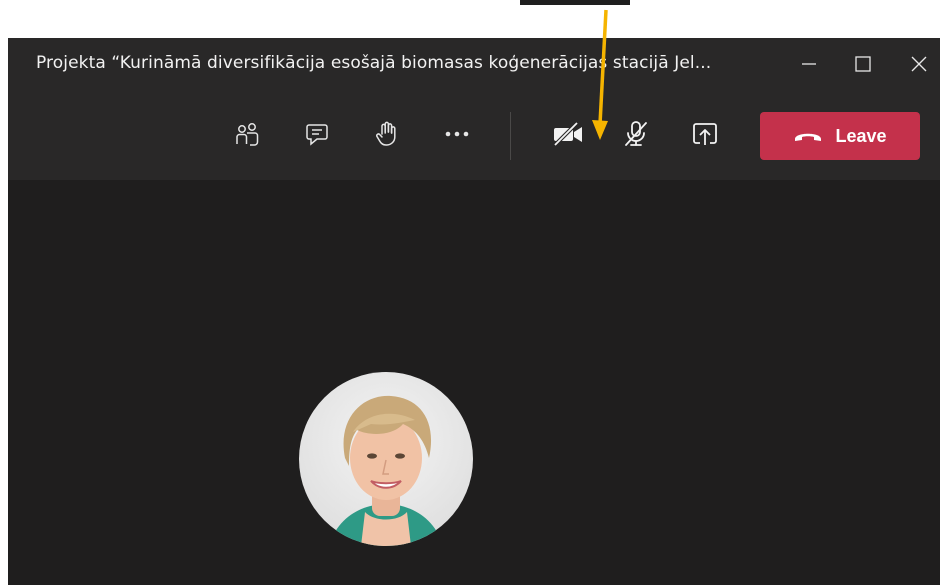 This screenshot has width=940, height=585. I want to click on share-screen-icon, so click(705, 134).